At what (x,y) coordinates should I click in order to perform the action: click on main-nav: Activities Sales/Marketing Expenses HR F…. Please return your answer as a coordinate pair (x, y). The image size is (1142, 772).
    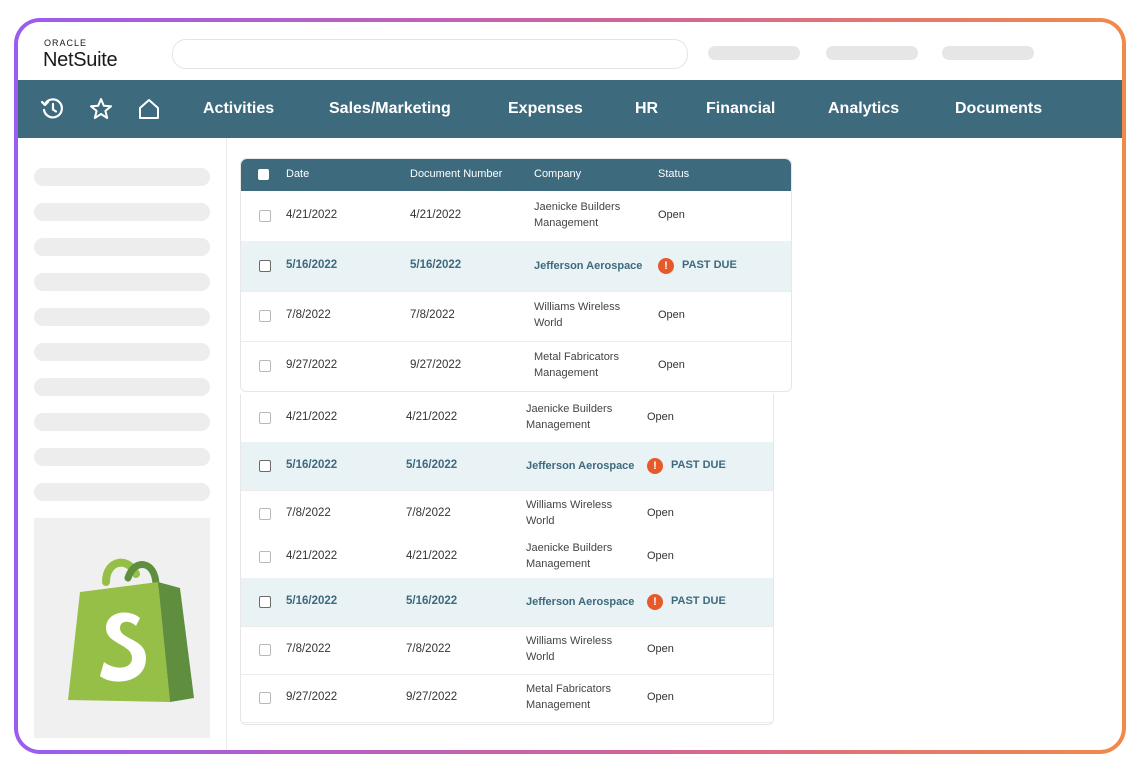
    Looking at the image, I should click on (570, 109).